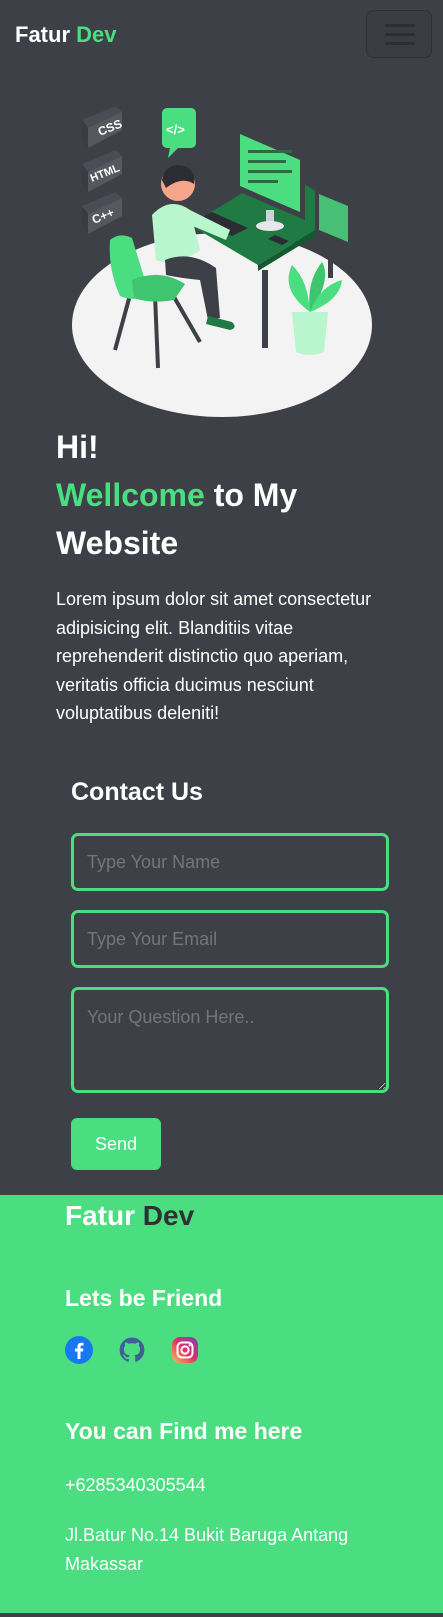 This screenshot has width=443, height=1617. Describe the element at coordinates (400, 25) in the screenshot. I see `hamburger-menu-icon` at that location.